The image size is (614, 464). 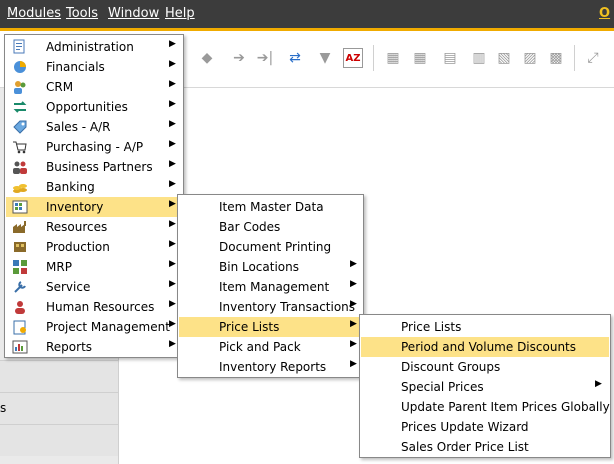 I want to click on business-partners-icon, so click(x=20, y=167).